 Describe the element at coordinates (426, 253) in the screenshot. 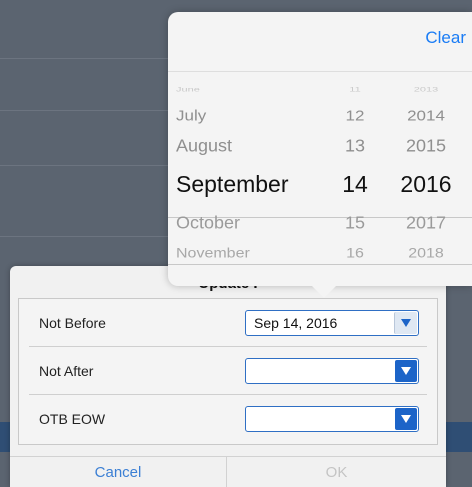

I see `picker-year: 2018` at that location.